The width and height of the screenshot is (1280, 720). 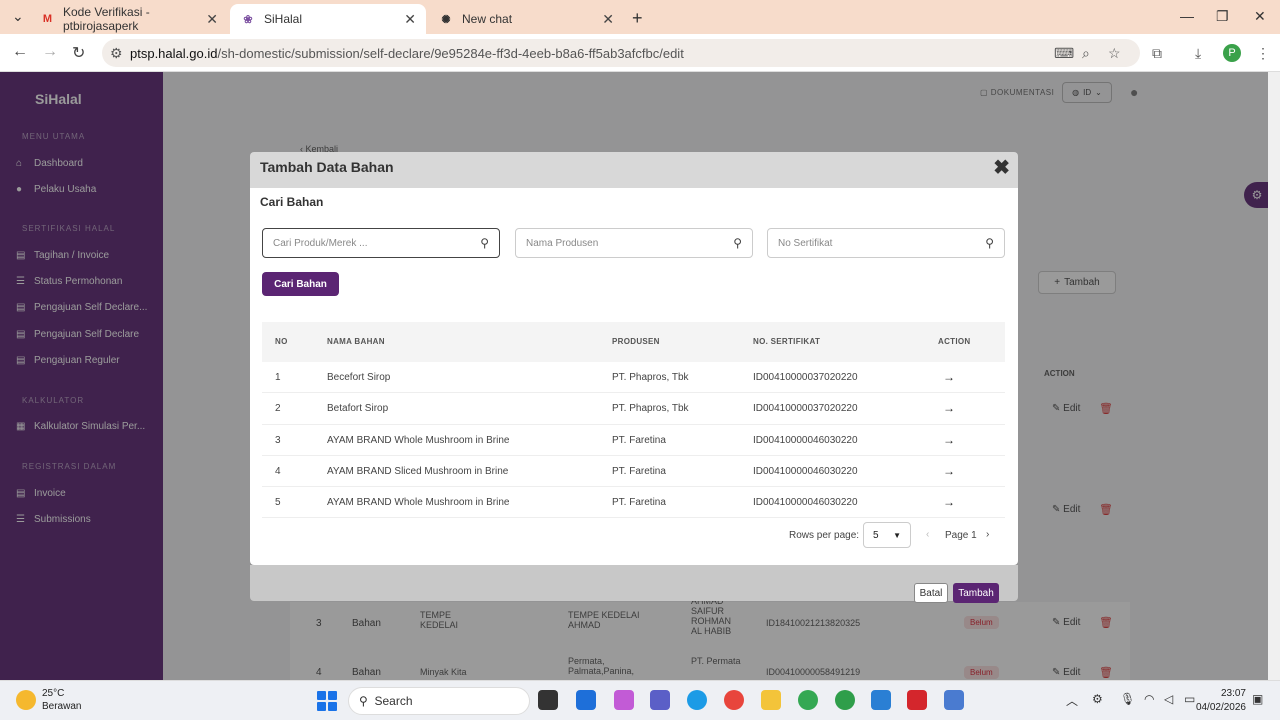 What do you see at coordinates (78, 53) in the screenshot?
I see `reload-icon: ↻` at bounding box center [78, 53].